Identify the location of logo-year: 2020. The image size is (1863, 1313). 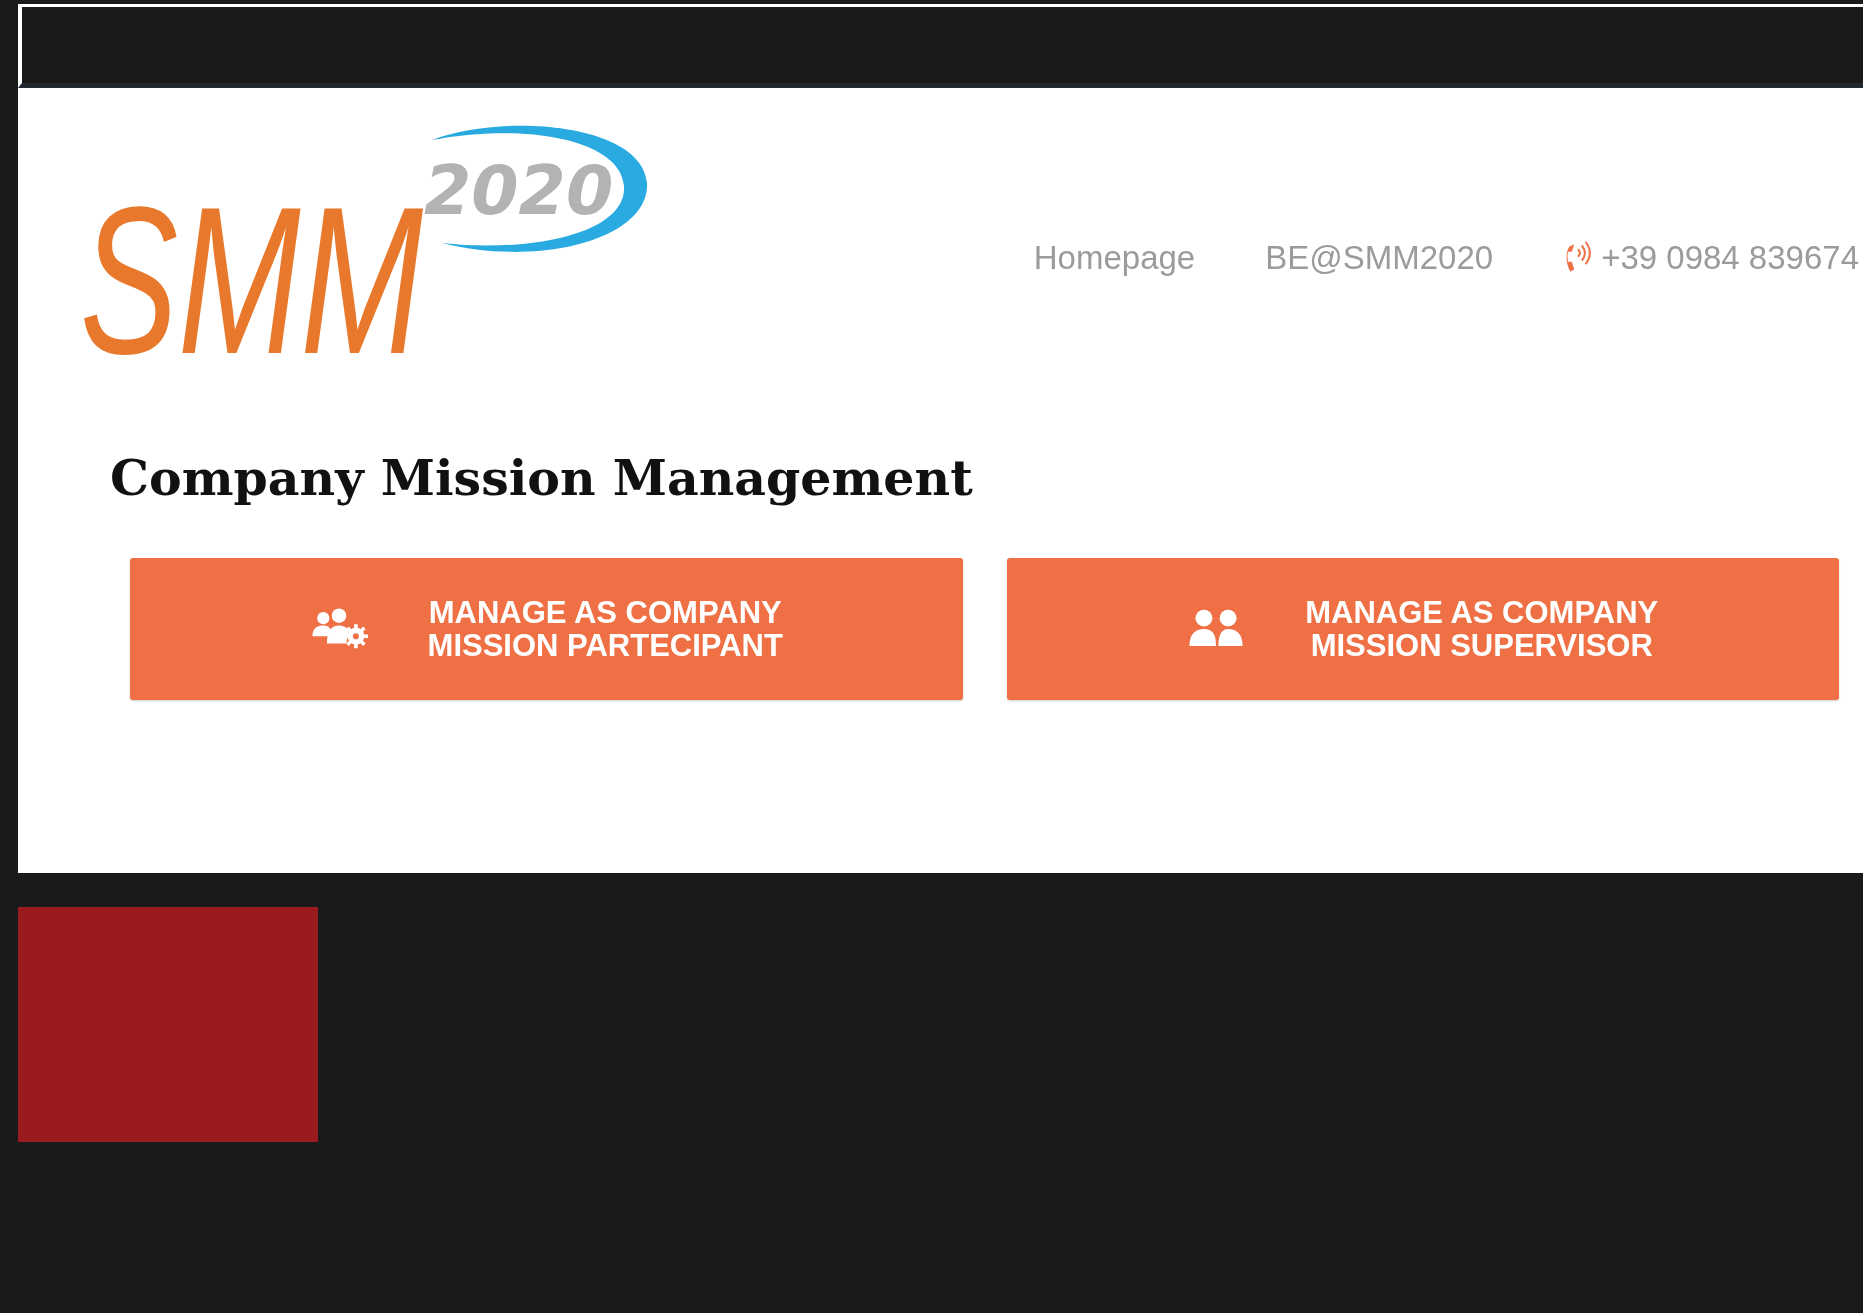
(519, 191).